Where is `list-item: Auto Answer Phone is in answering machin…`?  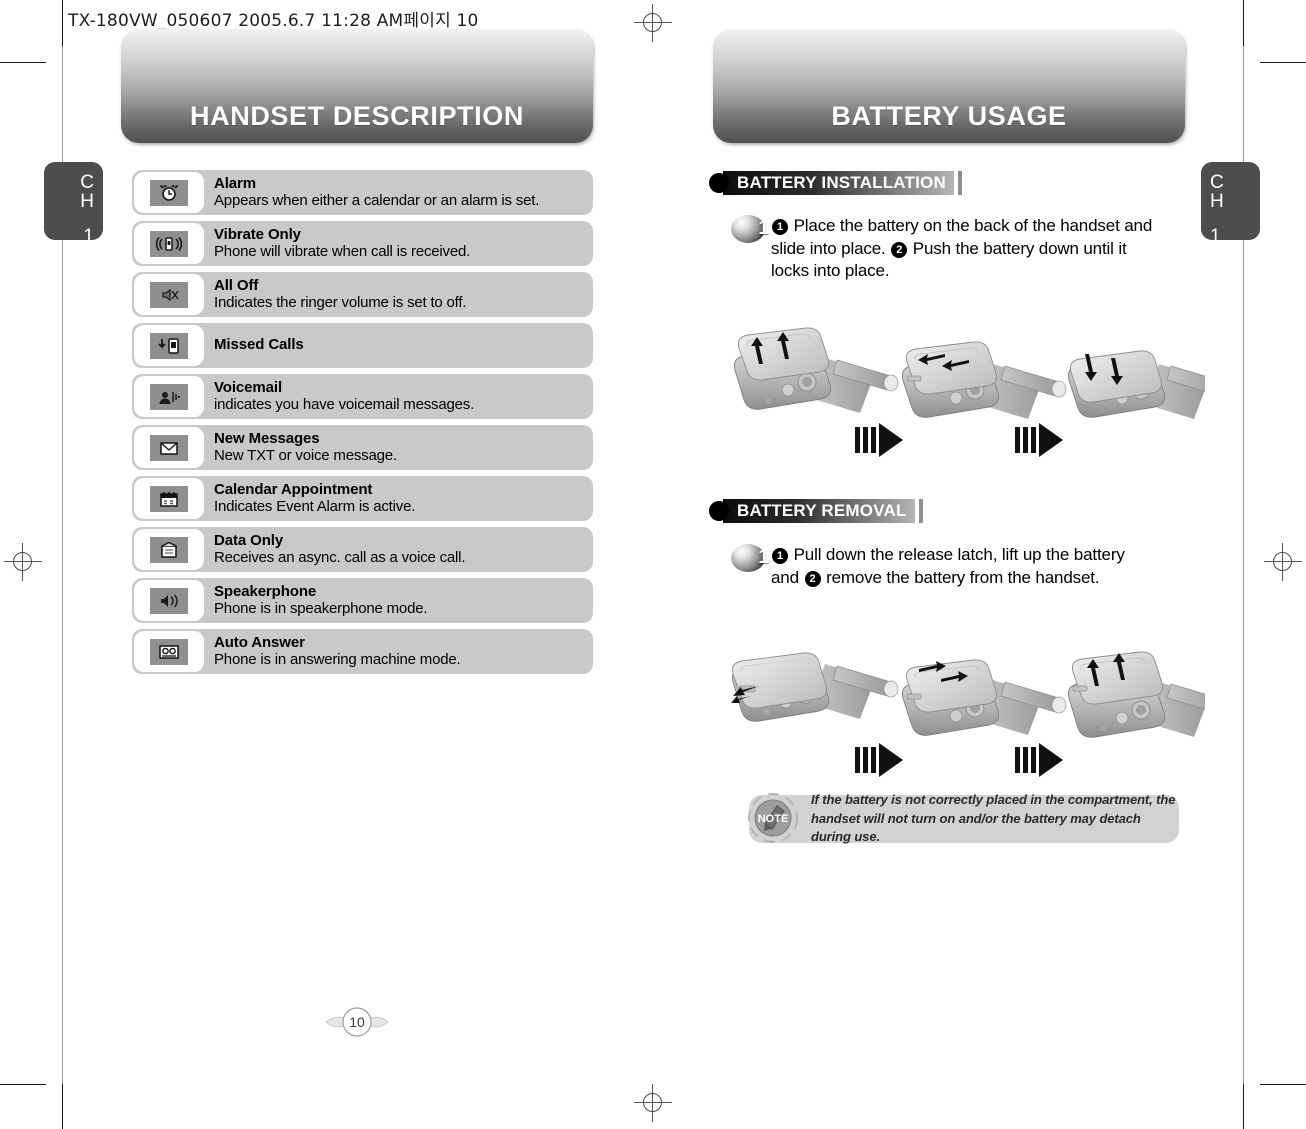
list-item: Auto Answer Phone is in answering machin… is located at coordinates (362, 651).